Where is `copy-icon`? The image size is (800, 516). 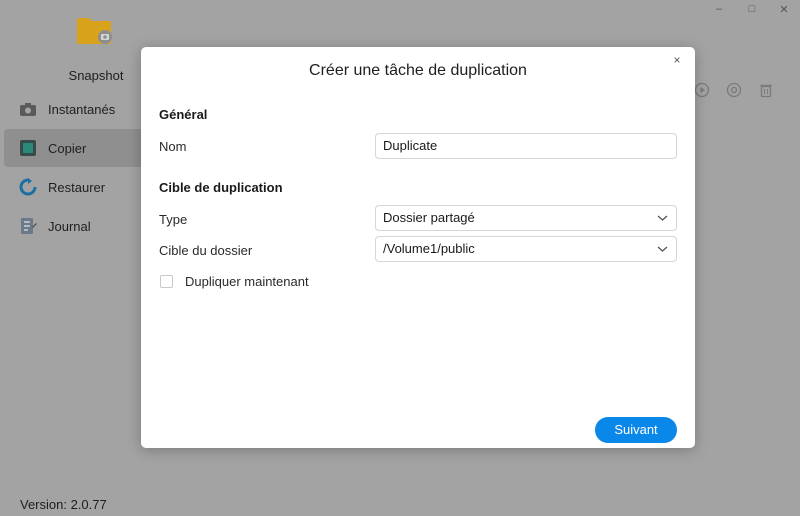
copy-icon is located at coordinates (28, 148).